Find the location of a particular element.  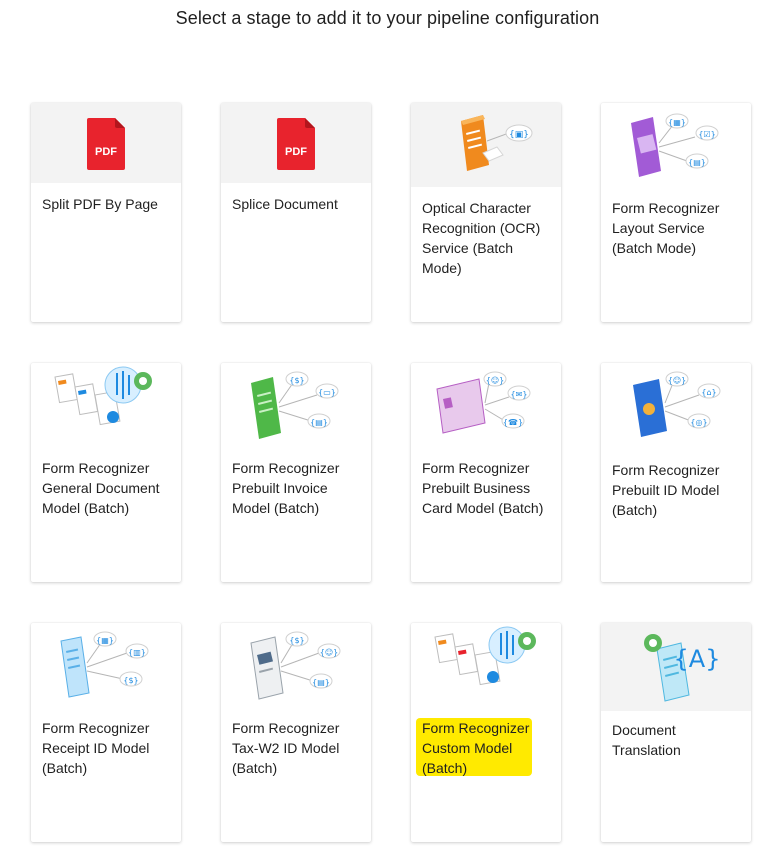

stage-label: Split PDF By Page is located at coordinates (100, 204).